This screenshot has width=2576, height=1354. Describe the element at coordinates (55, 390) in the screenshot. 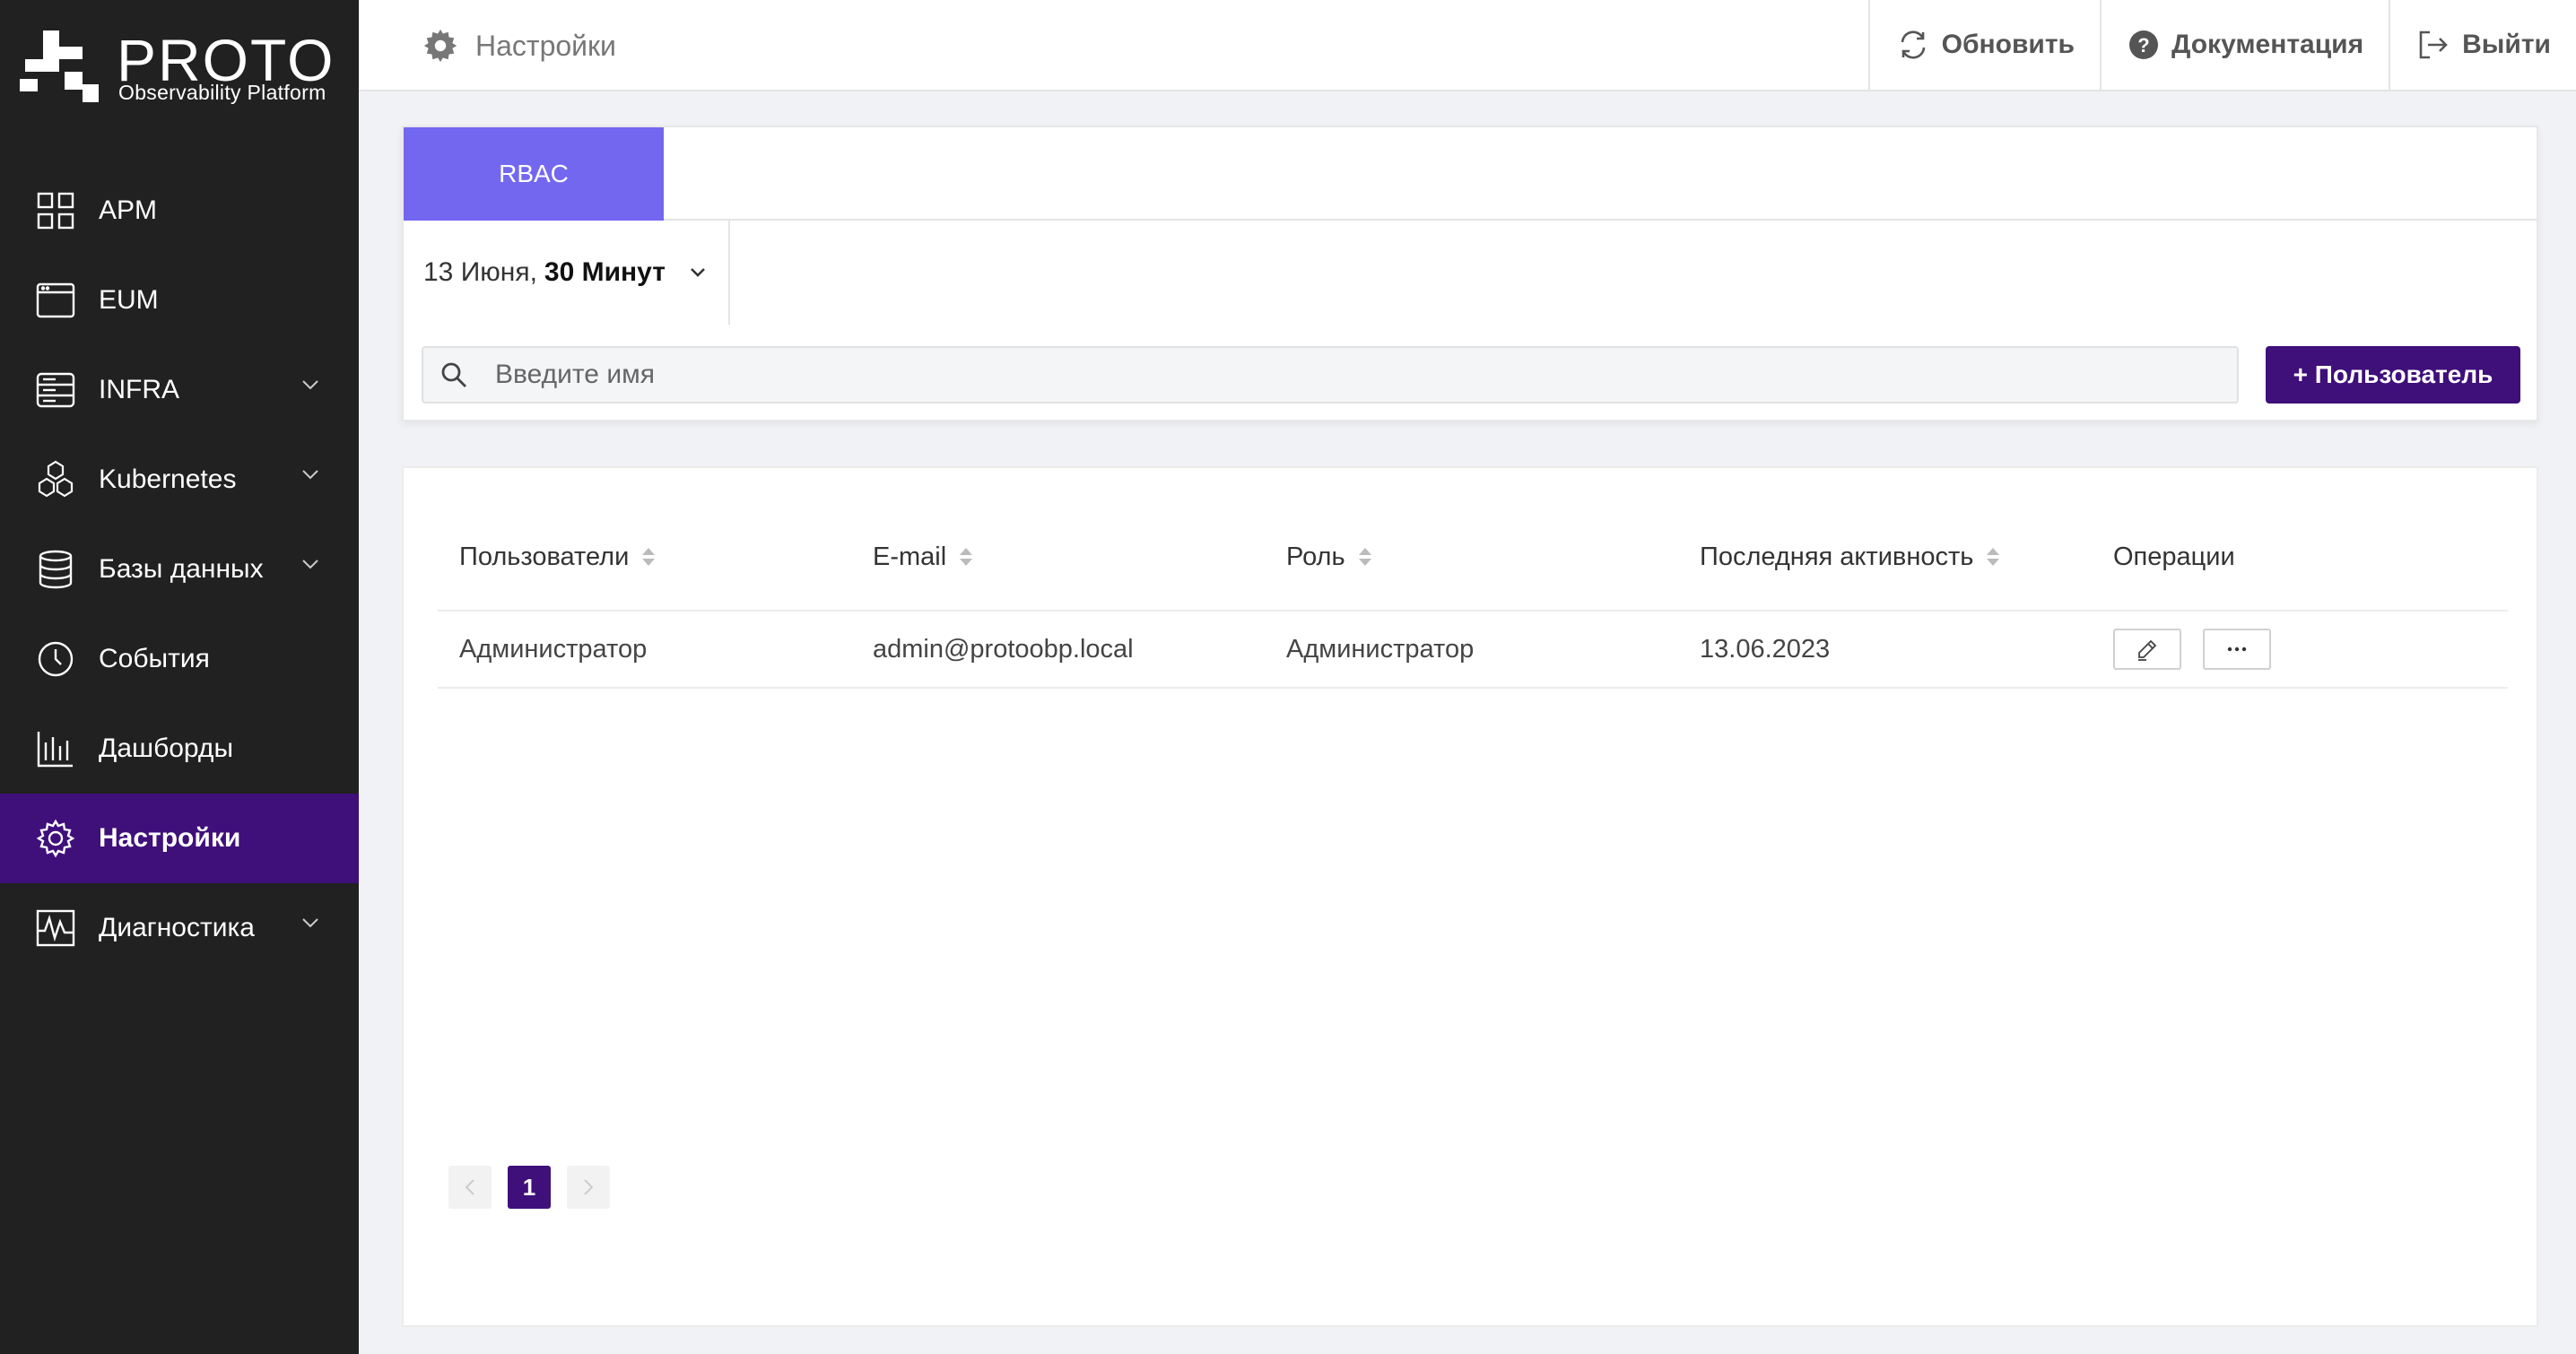

I see `server-icon` at that location.